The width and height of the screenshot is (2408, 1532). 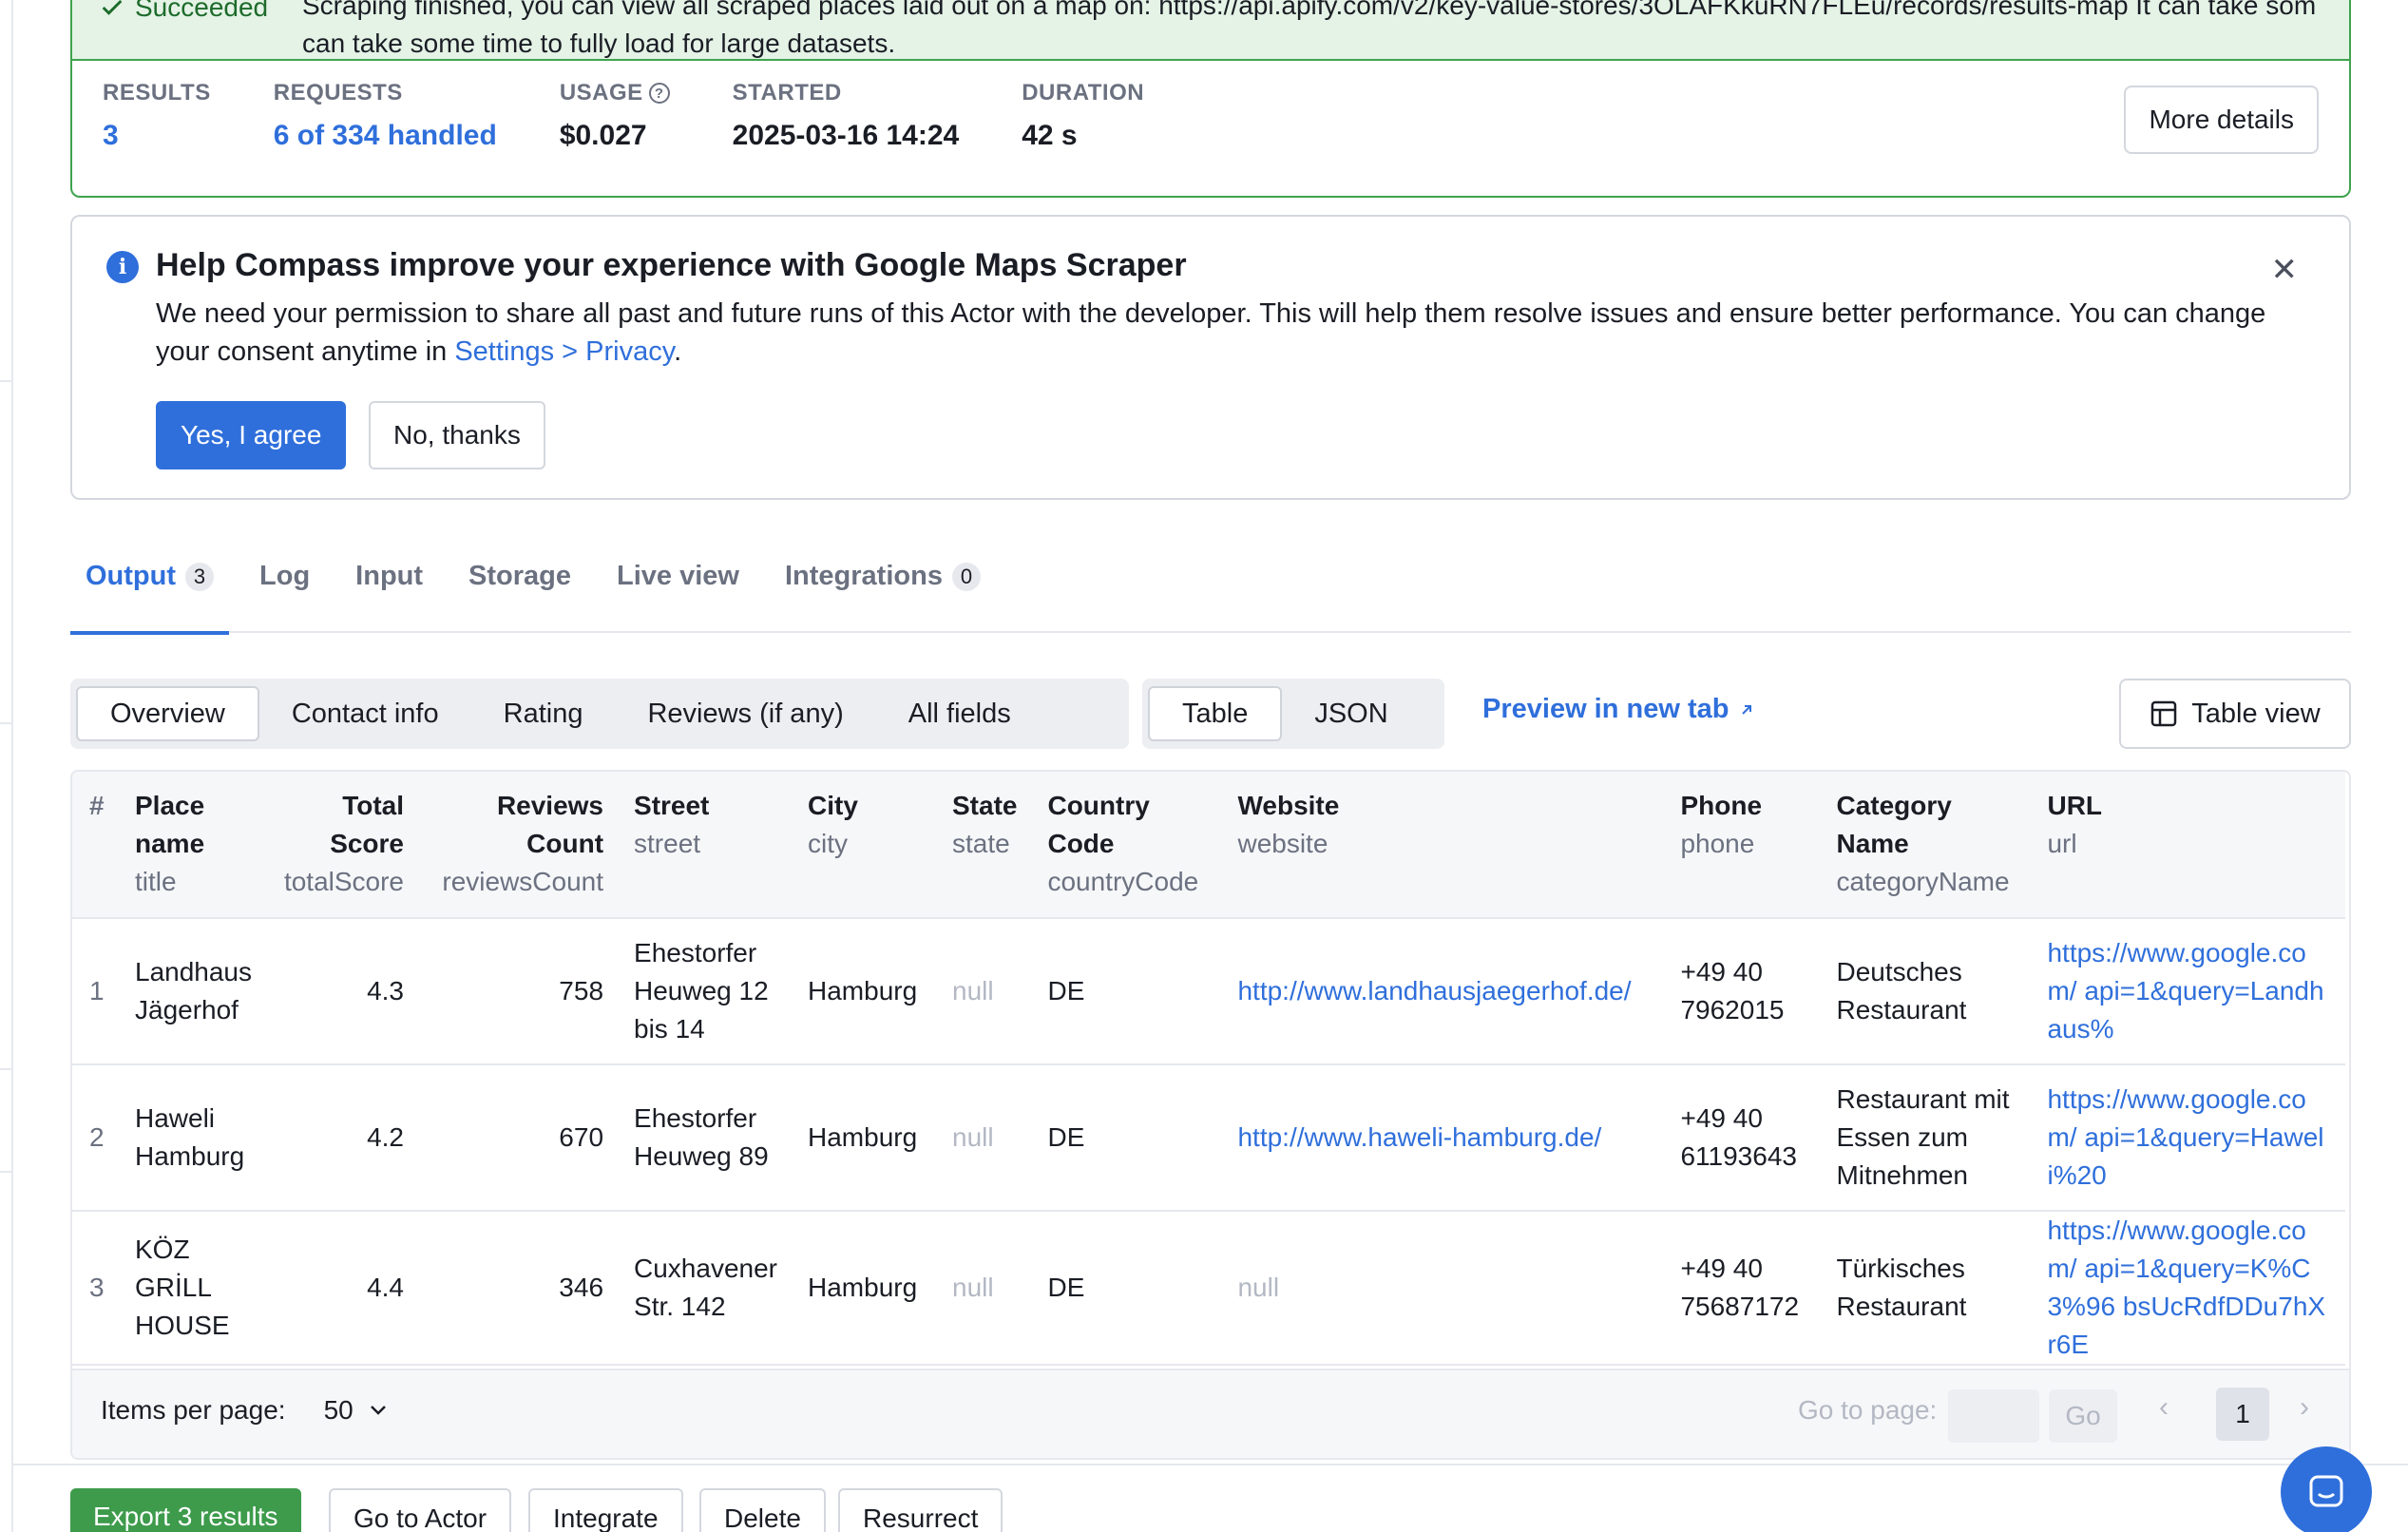 What do you see at coordinates (1419, 1137) in the screenshot?
I see `website-link: http://www.haweli-hamburg.de/` at bounding box center [1419, 1137].